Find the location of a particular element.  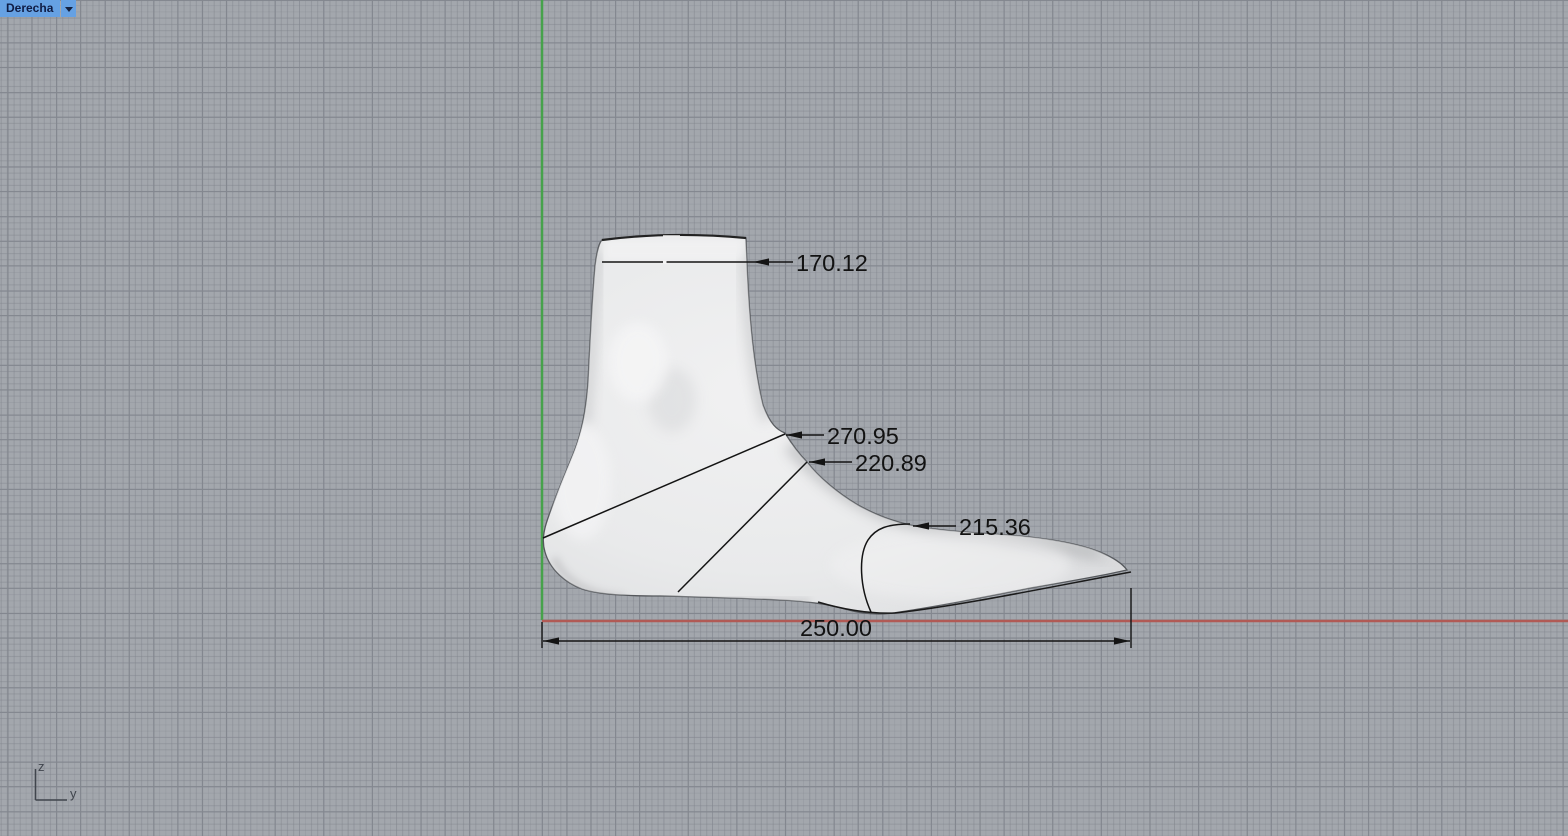

dimension-value: 250.00 is located at coordinates (836, 628).